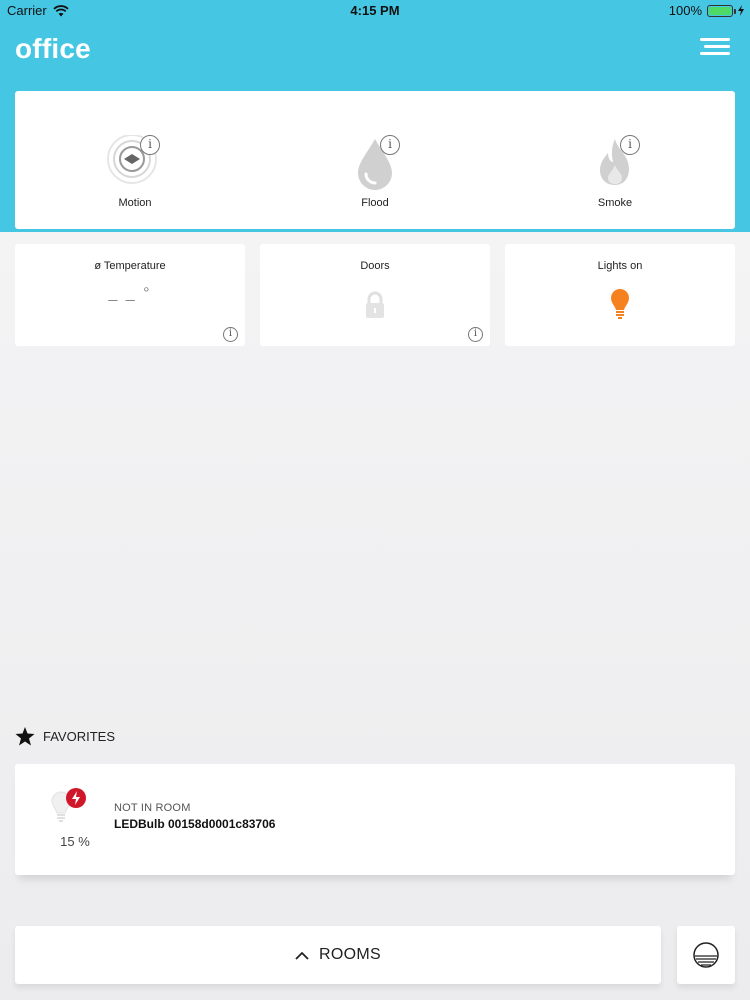 This screenshot has width=750, height=1000. Describe the element at coordinates (25, 736) in the screenshot. I see `star-icon` at that location.